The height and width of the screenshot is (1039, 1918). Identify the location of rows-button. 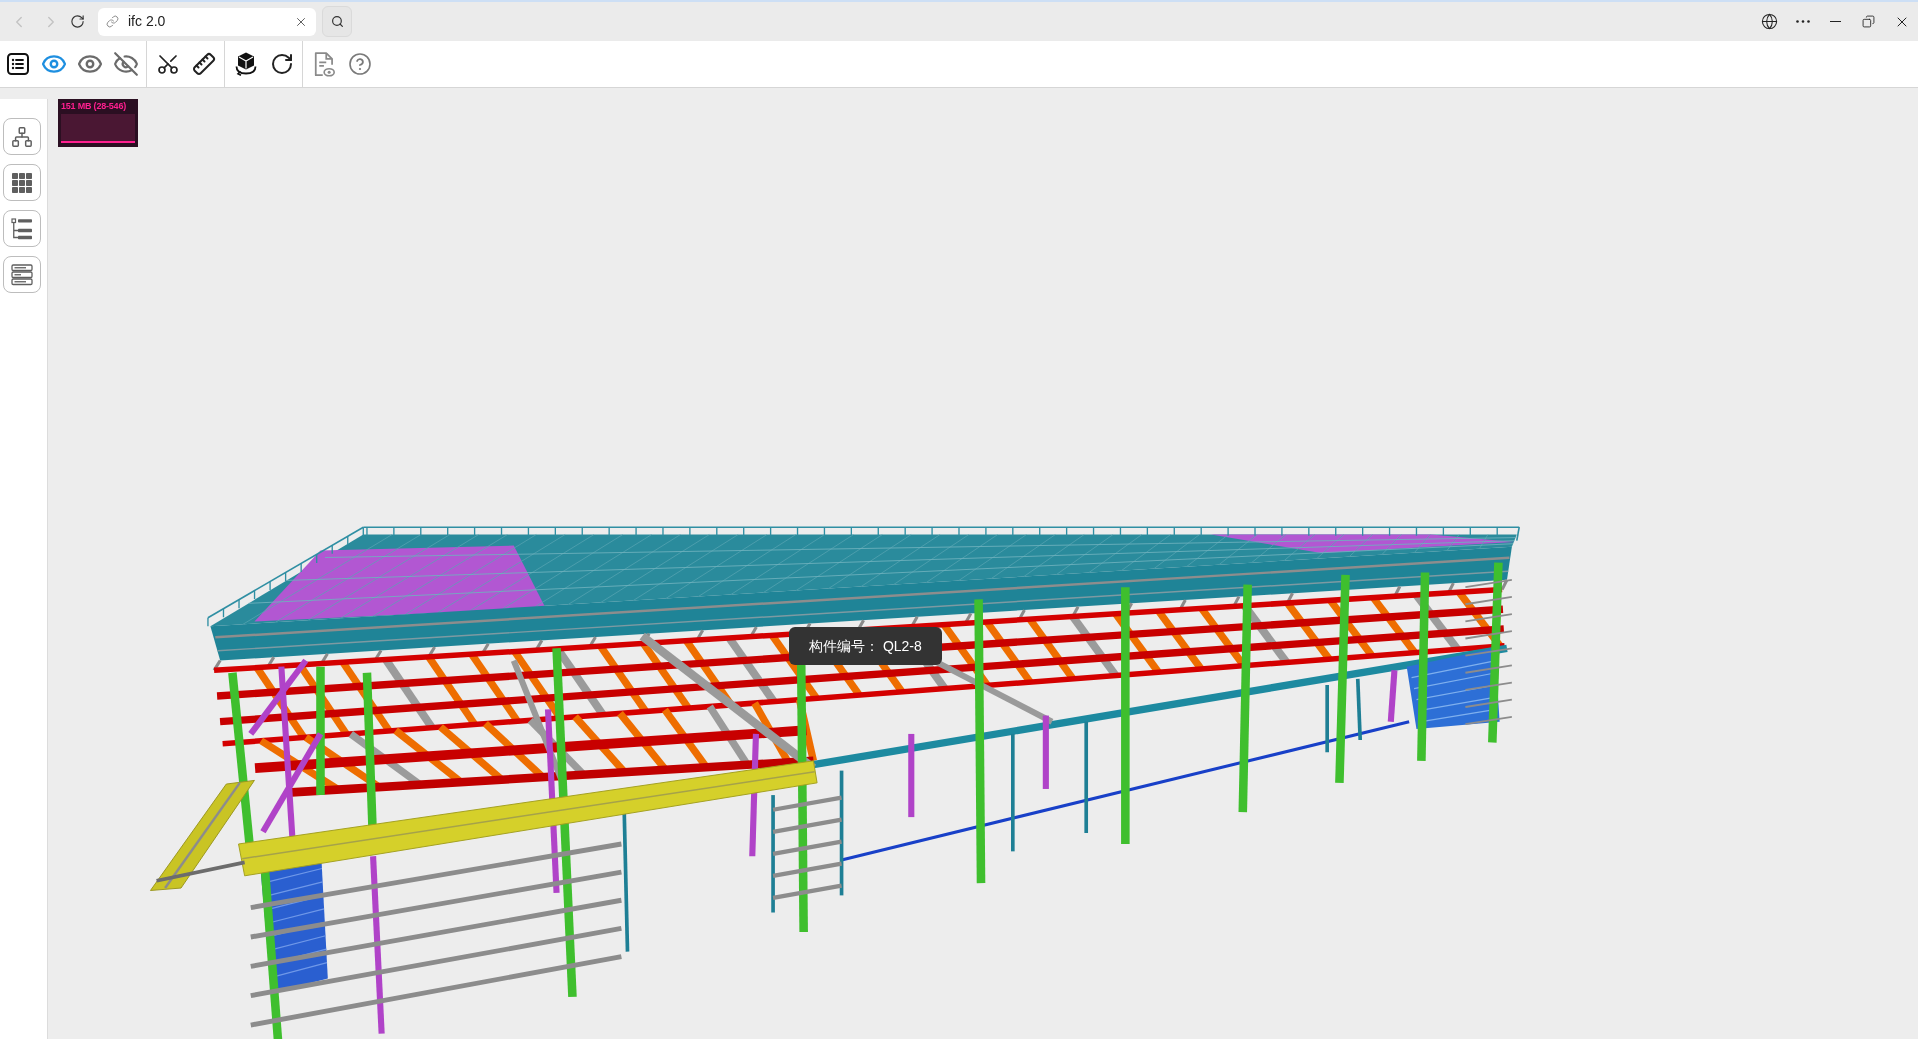
(22, 274).